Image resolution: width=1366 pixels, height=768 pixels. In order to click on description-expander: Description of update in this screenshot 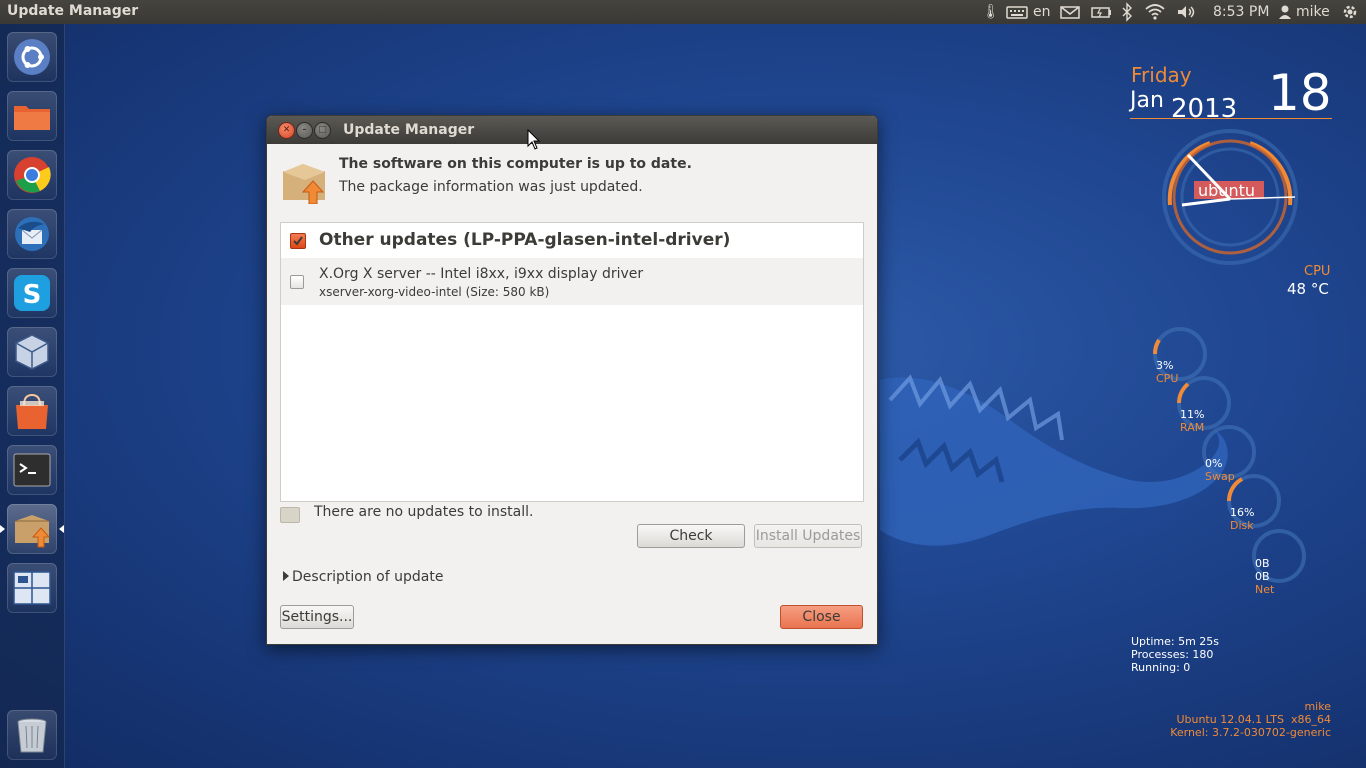, I will do `click(363, 577)`.